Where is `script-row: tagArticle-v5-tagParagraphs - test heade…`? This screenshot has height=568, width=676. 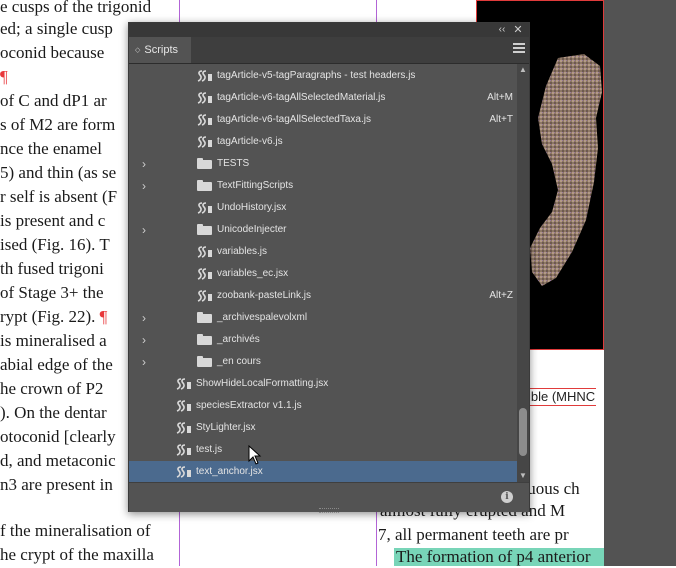 script-row: tagArticle-v5-tagParagraphs - test heade… is located at coordinates (323, 76).